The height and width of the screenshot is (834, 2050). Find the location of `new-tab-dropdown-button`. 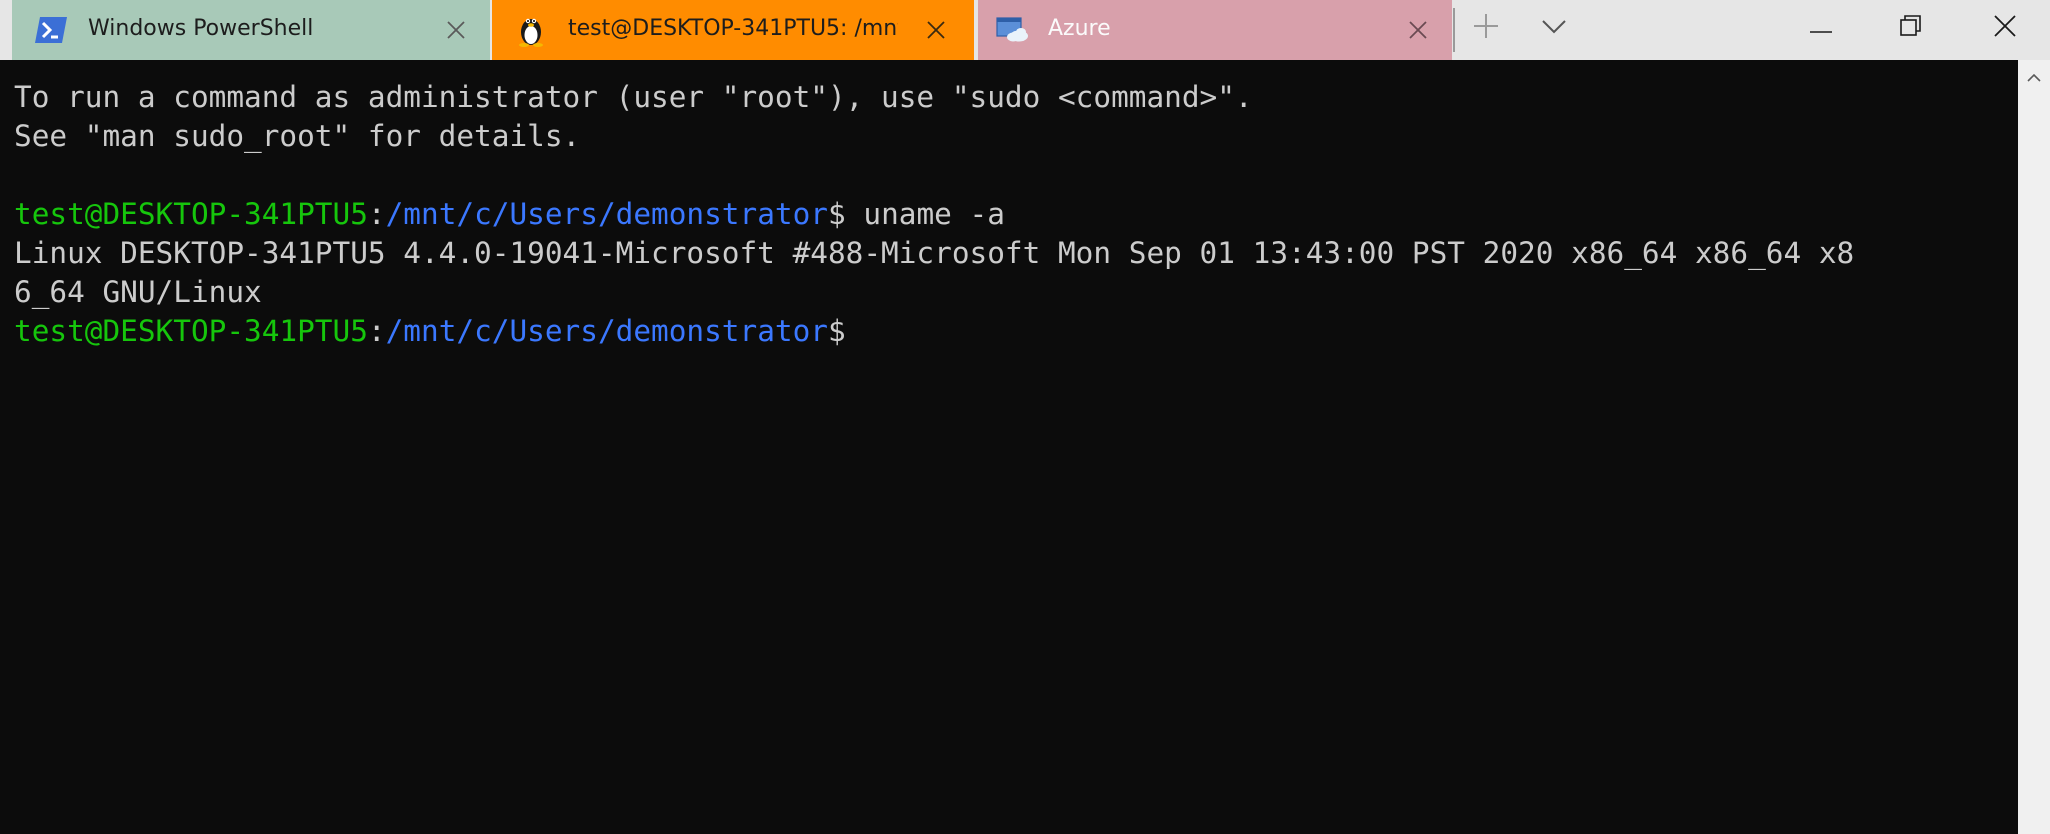

new-tab-dropdown-button is located at coordinates (1554, 28).